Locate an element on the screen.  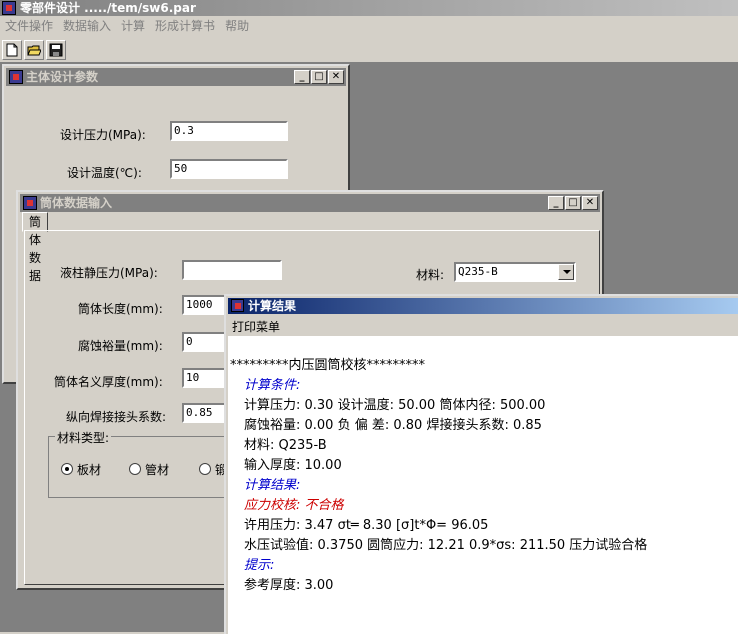
material-label: 材料: is located at coordinates (430, 275).